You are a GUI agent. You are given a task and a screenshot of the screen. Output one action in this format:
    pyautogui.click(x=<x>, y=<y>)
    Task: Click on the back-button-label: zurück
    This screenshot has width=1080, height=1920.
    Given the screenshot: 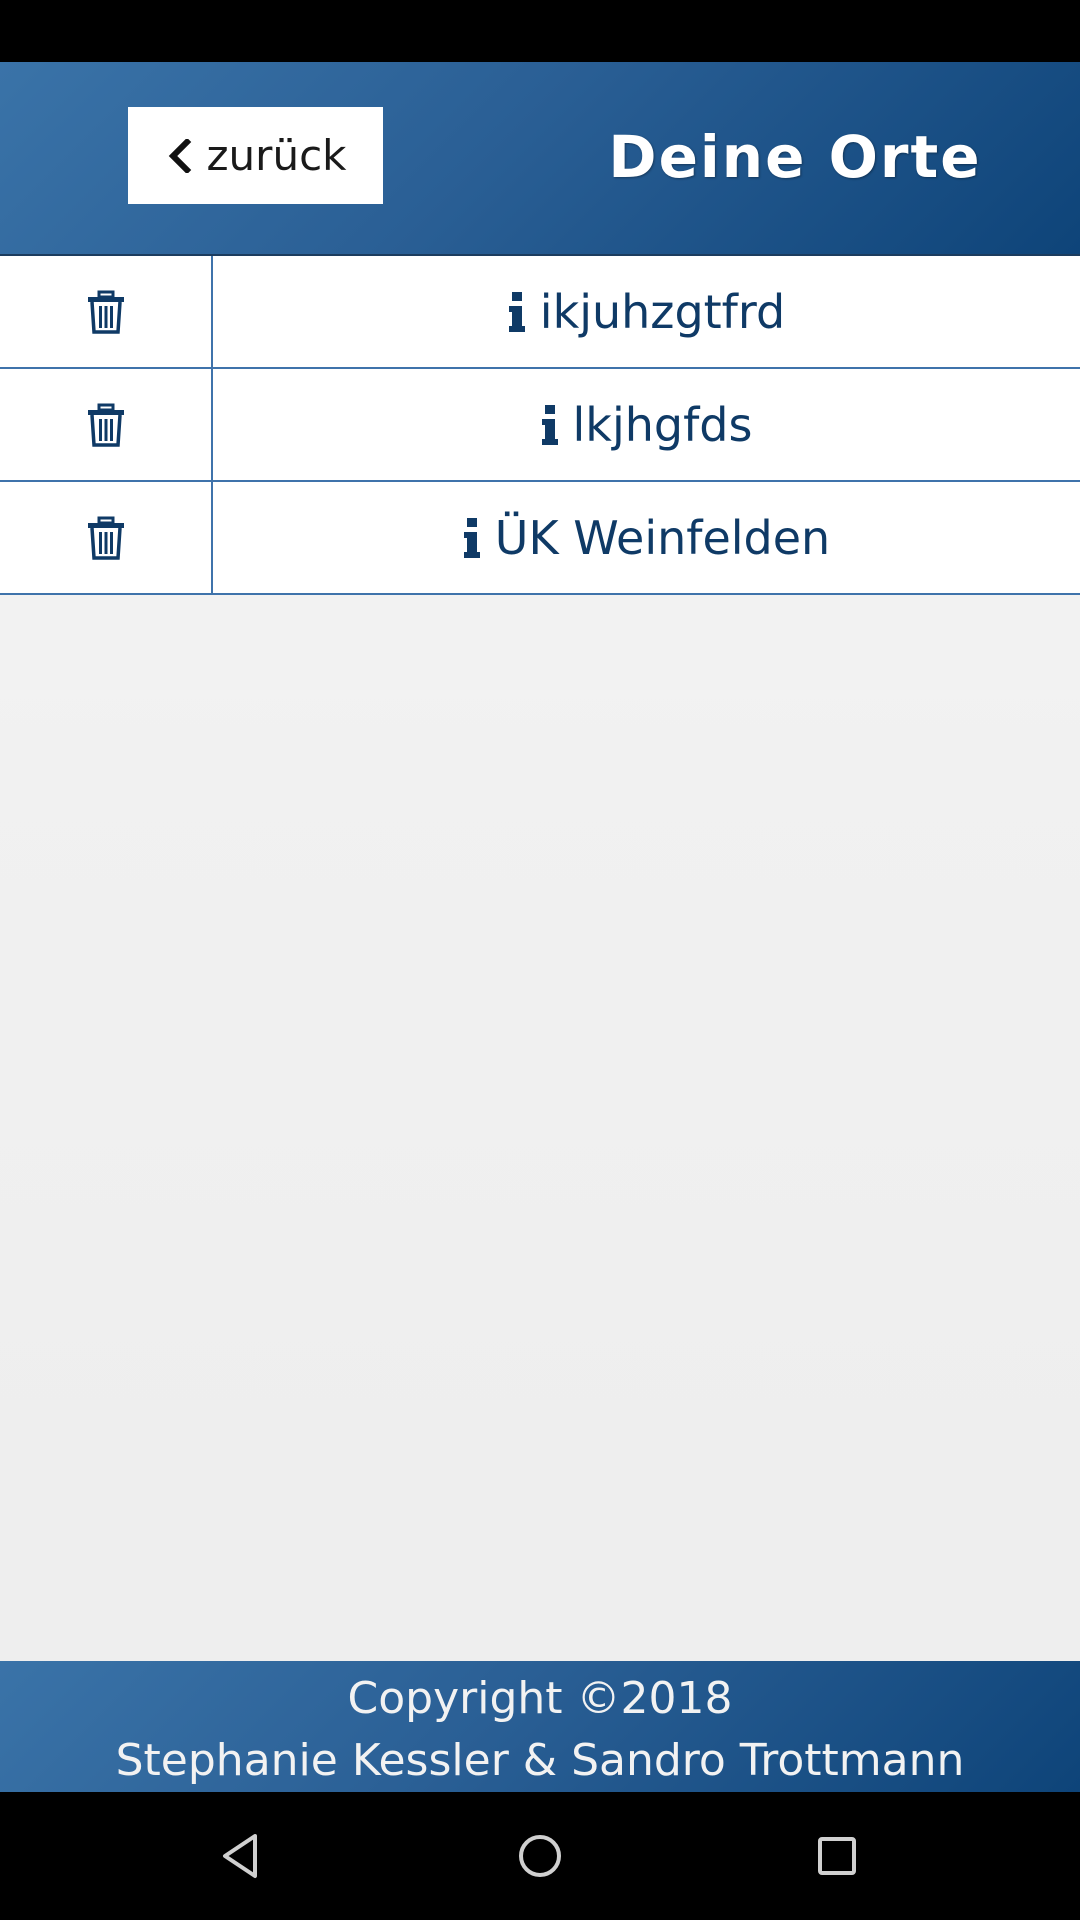 What is the action you would take?
    pyautogui.click(x=276, y=155)
    